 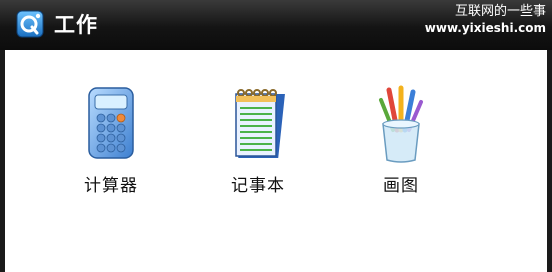 What do you see at coordinates (258, 186) in the screenshot?
I see `app-label: 记事本` at bounding box center [258, 186].